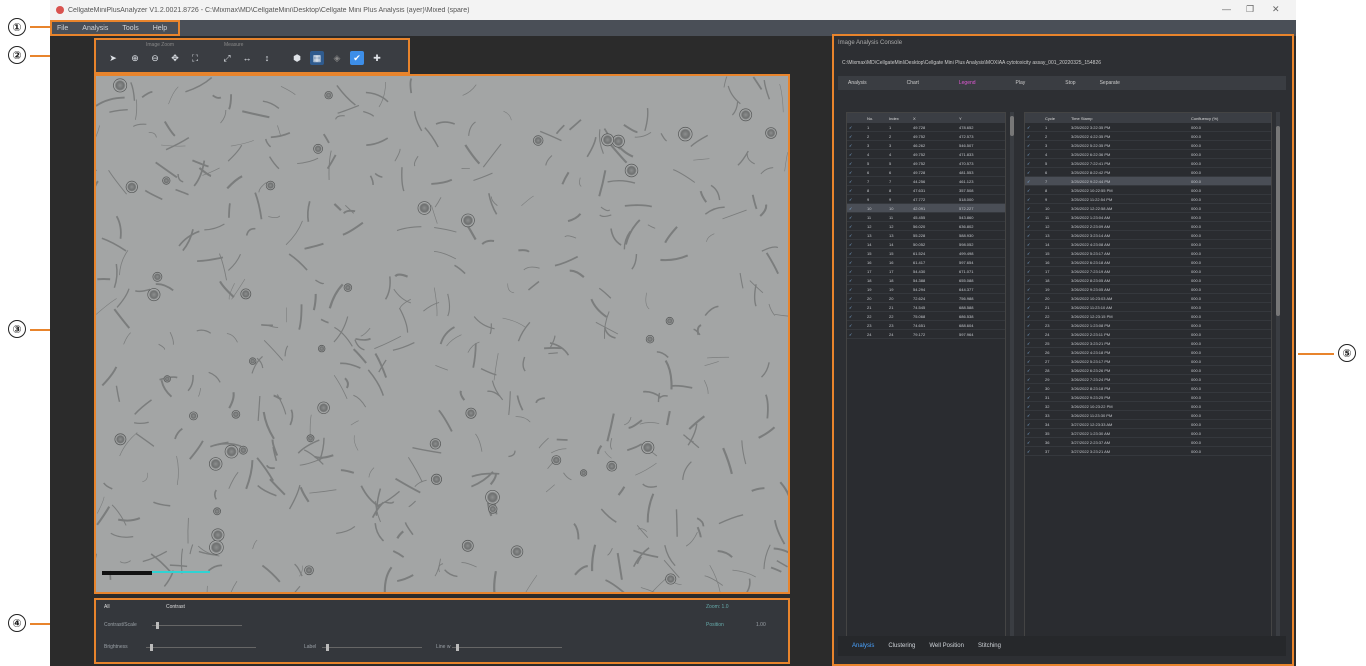 The width and height of the screenshot is (1366, 666). I want to click on callout-4: ④, so click(17, 623).